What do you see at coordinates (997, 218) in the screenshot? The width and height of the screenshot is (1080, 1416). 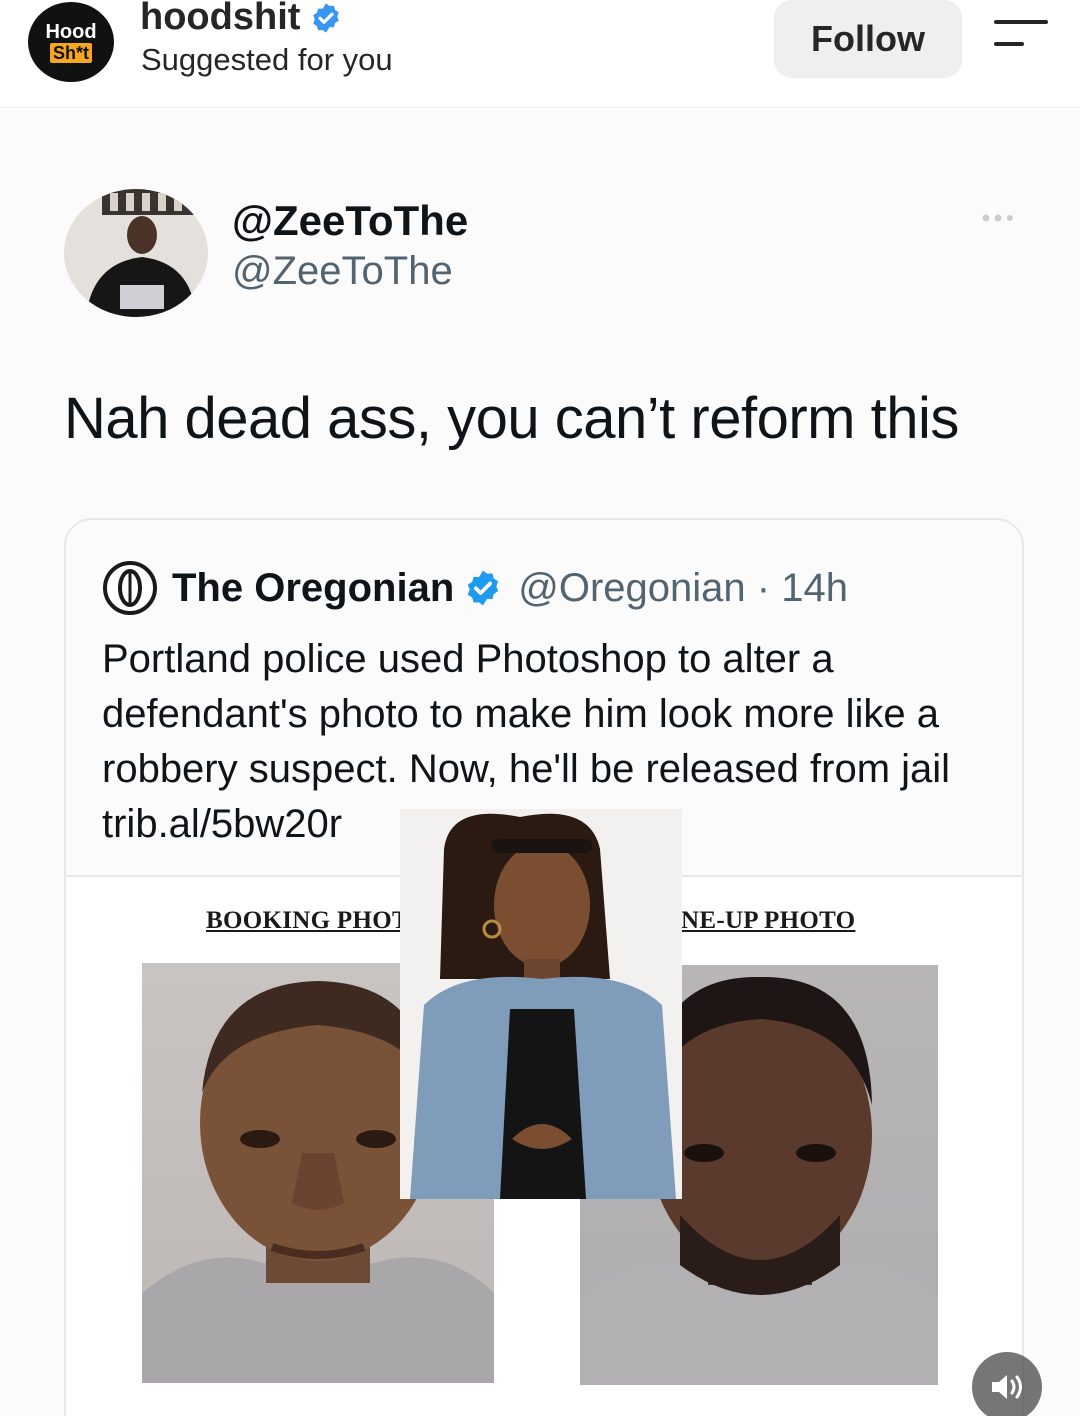 I see `more-dots-icon` at bounding box center [997, 218].